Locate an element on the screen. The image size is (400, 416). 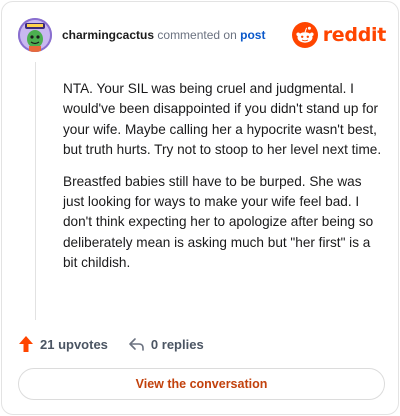
upvotes-button: 21 upvotes is located at coordinates (63, 344).